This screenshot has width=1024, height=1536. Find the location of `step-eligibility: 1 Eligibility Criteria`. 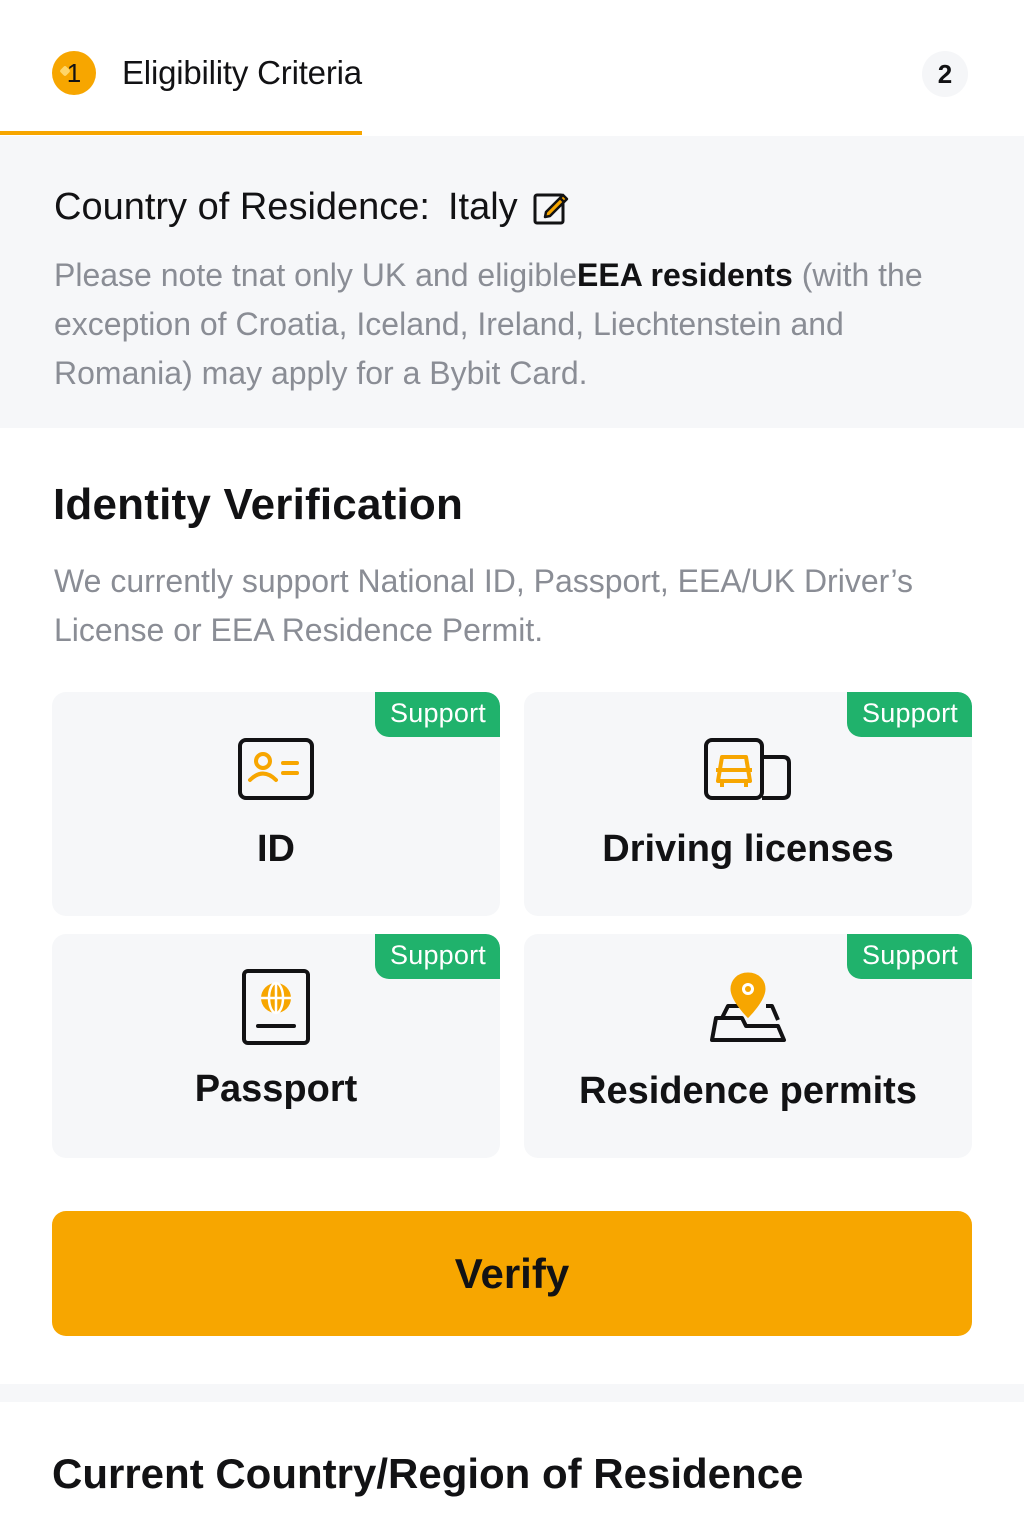

step-eligibility: 1 Eligibility Criteria is located at coordinates (207, 73).